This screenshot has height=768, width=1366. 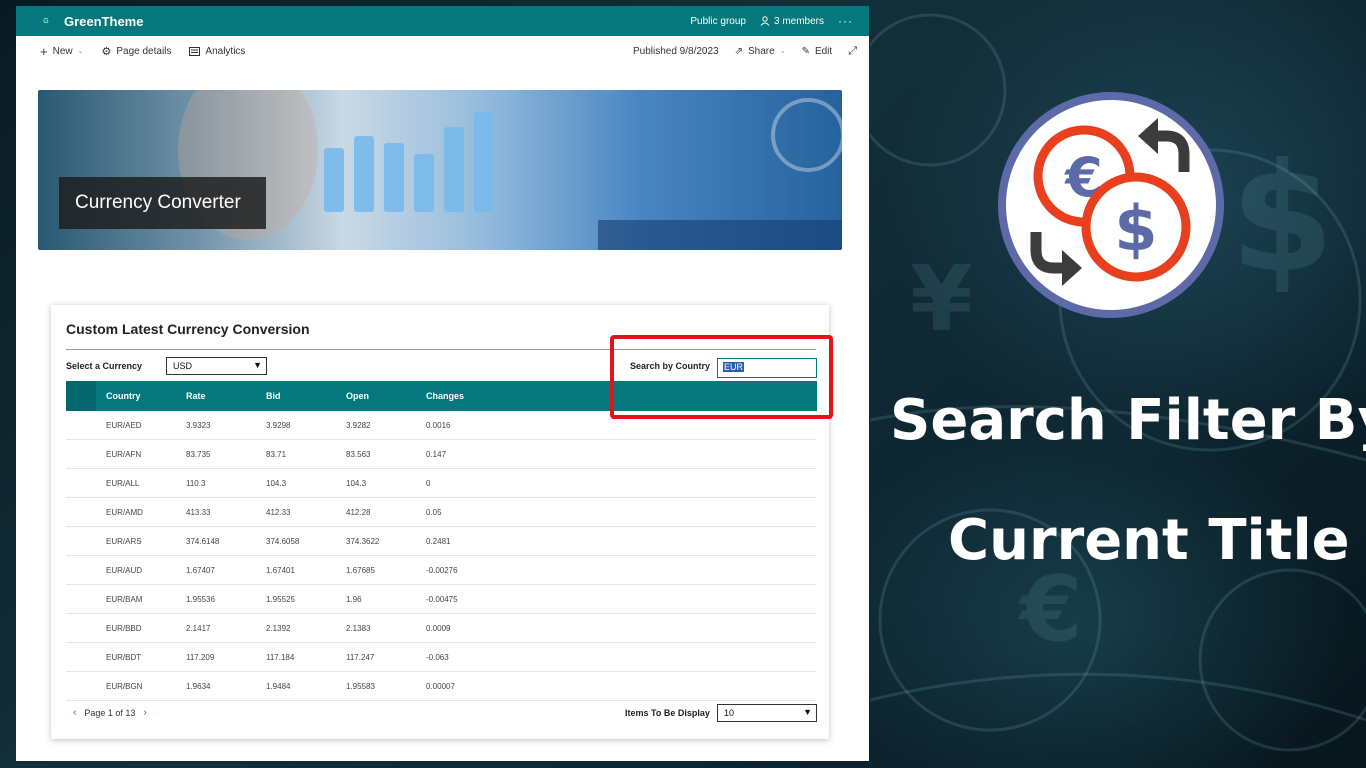 What do you see at coordinates (278, 512) in the screenshot?
I see `cell-bid: 412.33` at bounding box center [278, 512].